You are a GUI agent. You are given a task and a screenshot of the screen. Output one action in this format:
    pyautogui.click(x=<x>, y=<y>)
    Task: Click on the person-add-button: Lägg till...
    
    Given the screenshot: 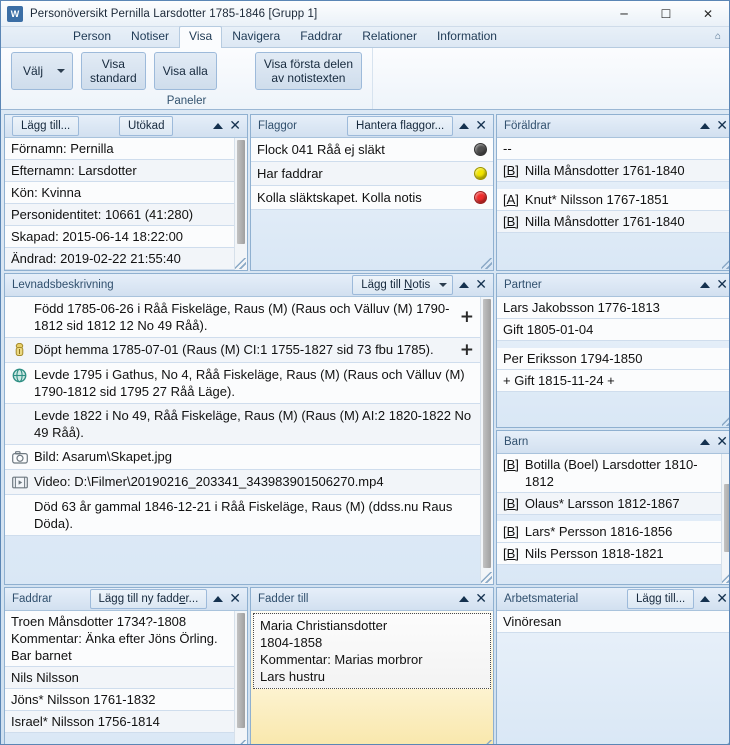 What is the action you would take?
    pyautogui.click(x=46, y=126)
    